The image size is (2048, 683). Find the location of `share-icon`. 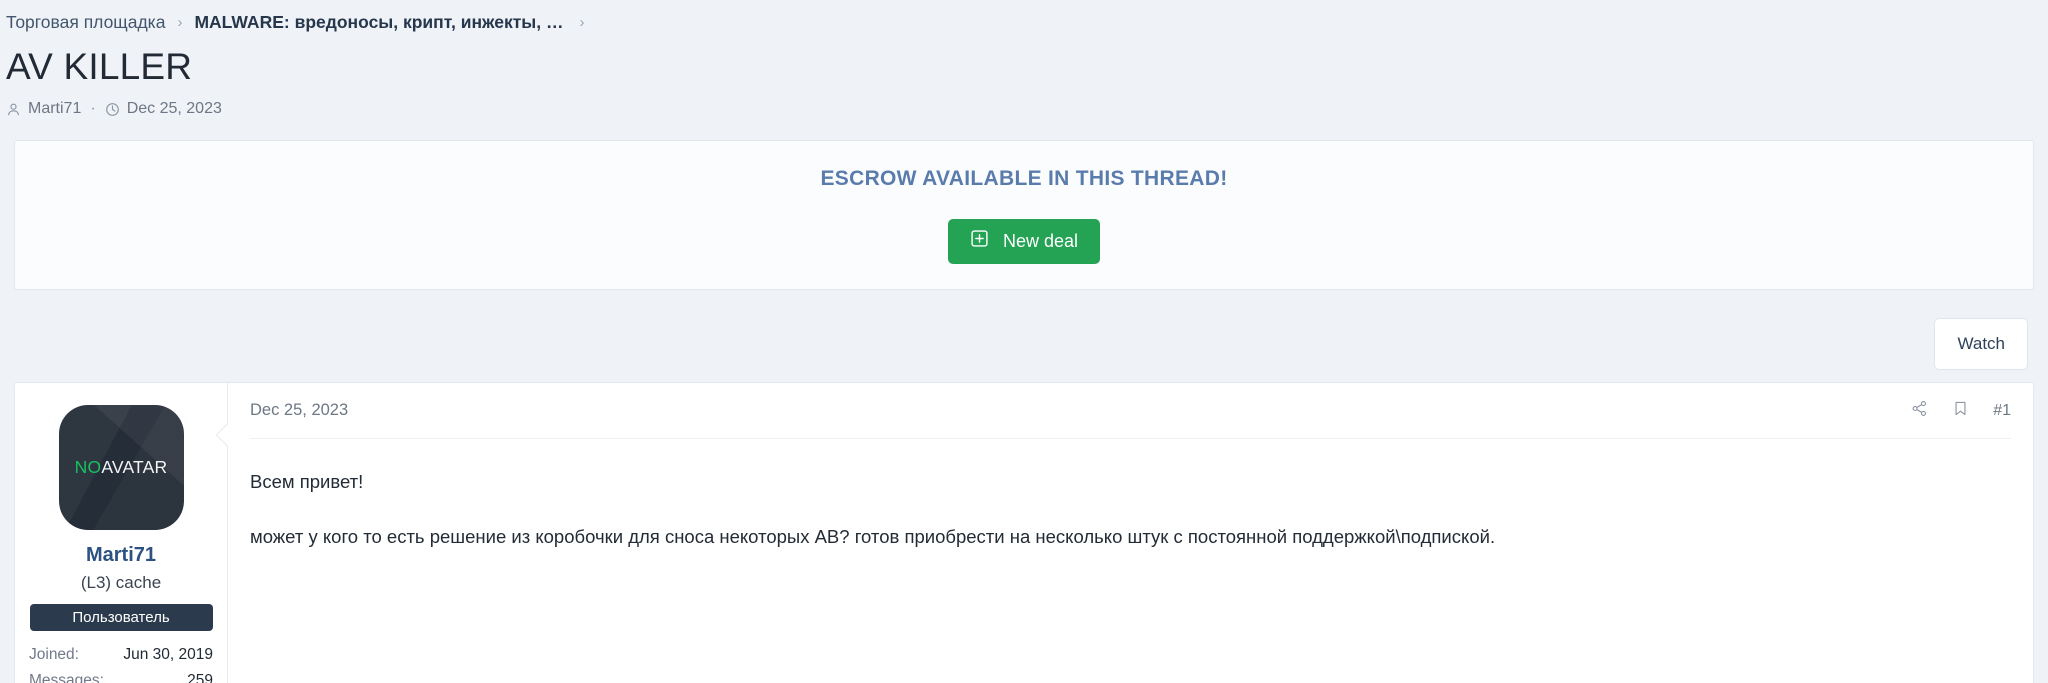

share-icon is located at coordinates (1919, 411).